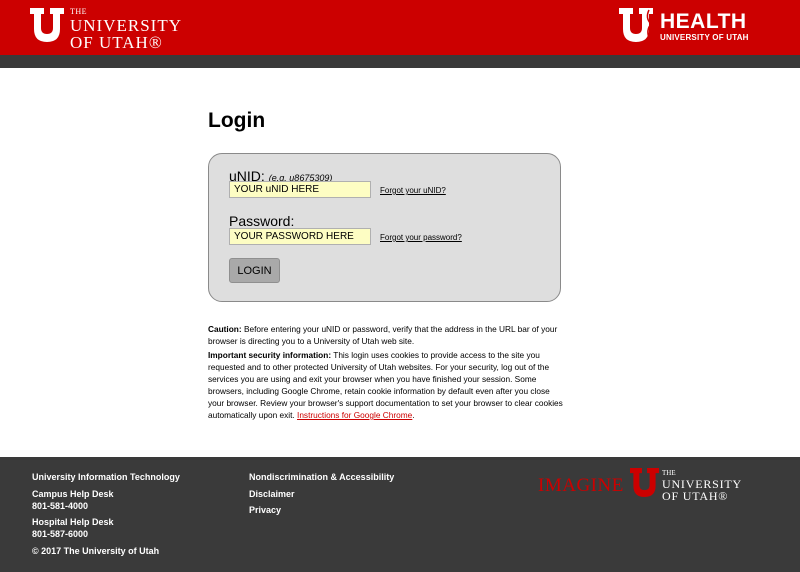  What do you see at coordinates (262, 221) in the screenshot?
I see `password-label: Password:` at bounding box center [262, 221].